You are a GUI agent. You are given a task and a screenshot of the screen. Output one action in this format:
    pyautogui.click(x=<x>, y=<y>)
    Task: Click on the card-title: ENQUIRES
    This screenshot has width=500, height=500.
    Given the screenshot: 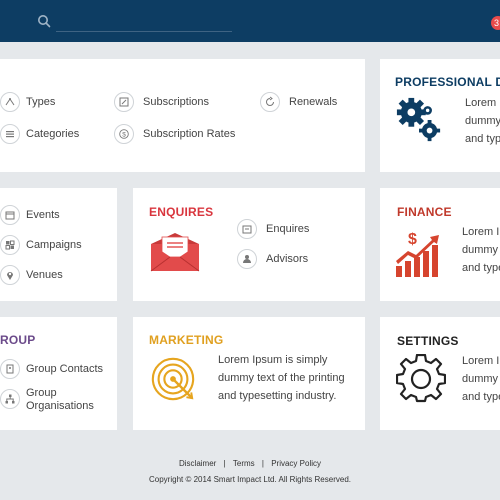 What is the action you would take?
    pyautogui.click(x=181, y=212)
    